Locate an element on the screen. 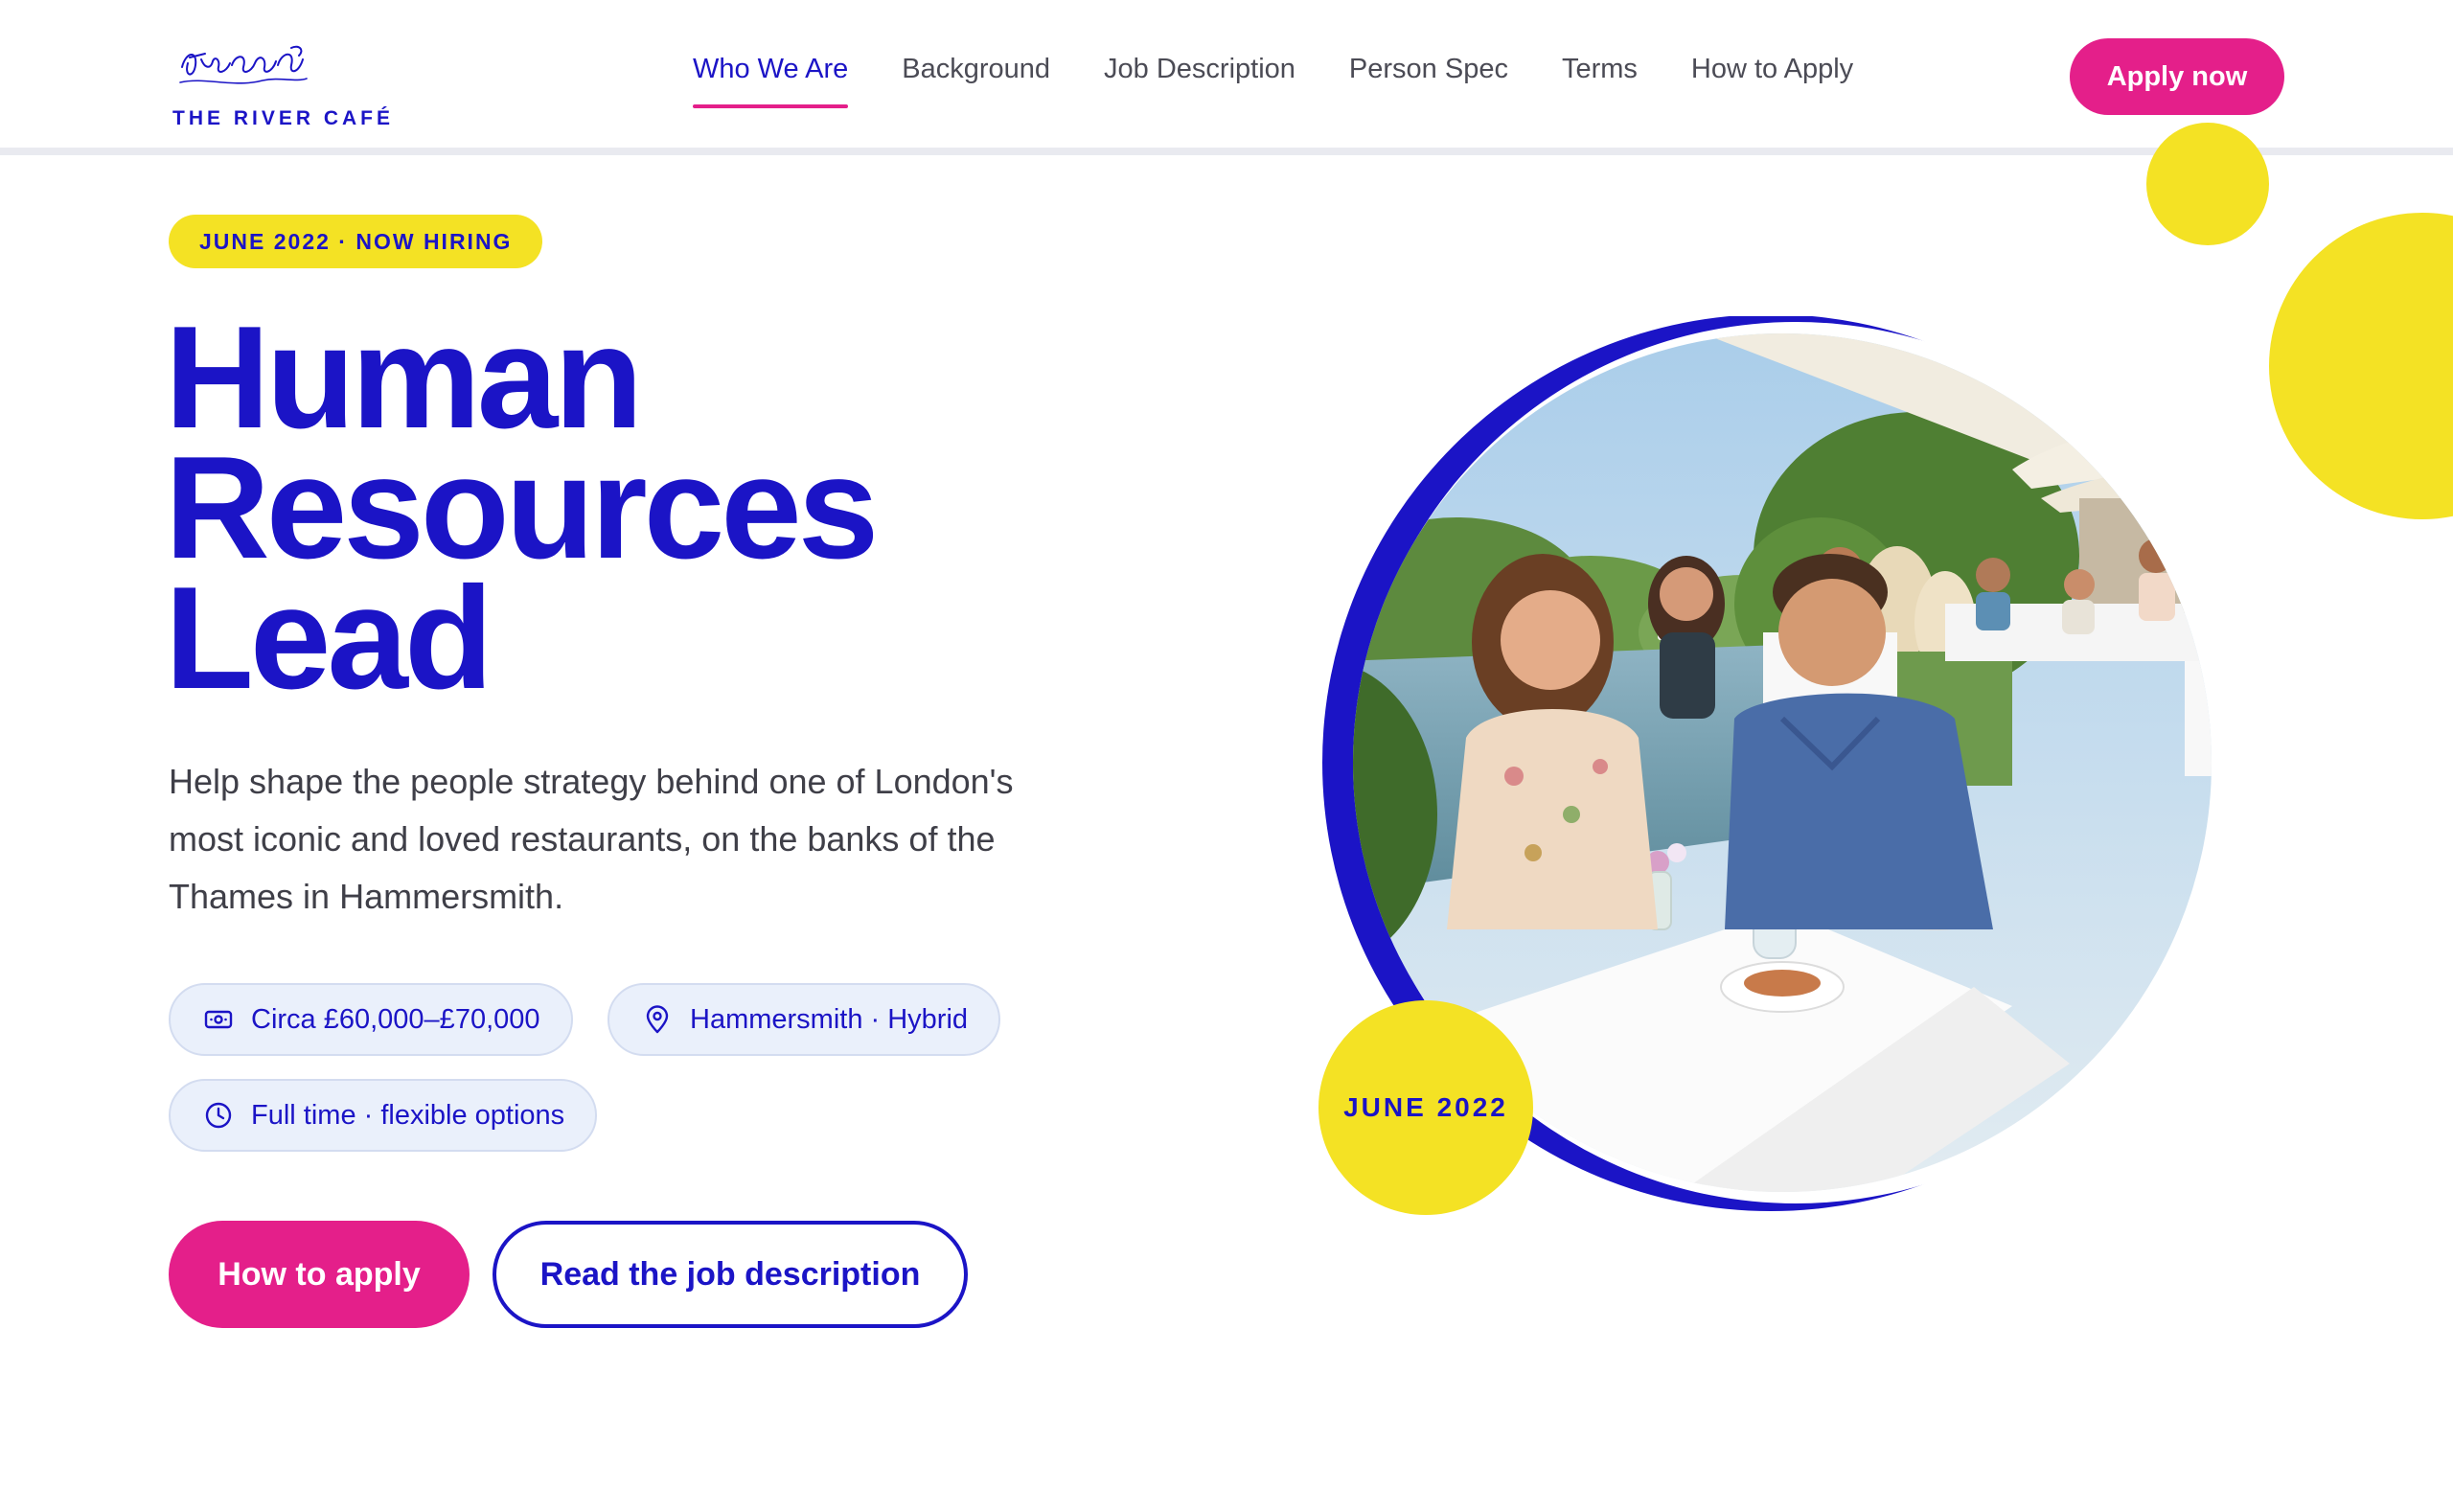 Image resolution: width=2453 pixels, height=1512 pixels. hours-chip: Full time · flexible options is located at coordinates (383, 1116).